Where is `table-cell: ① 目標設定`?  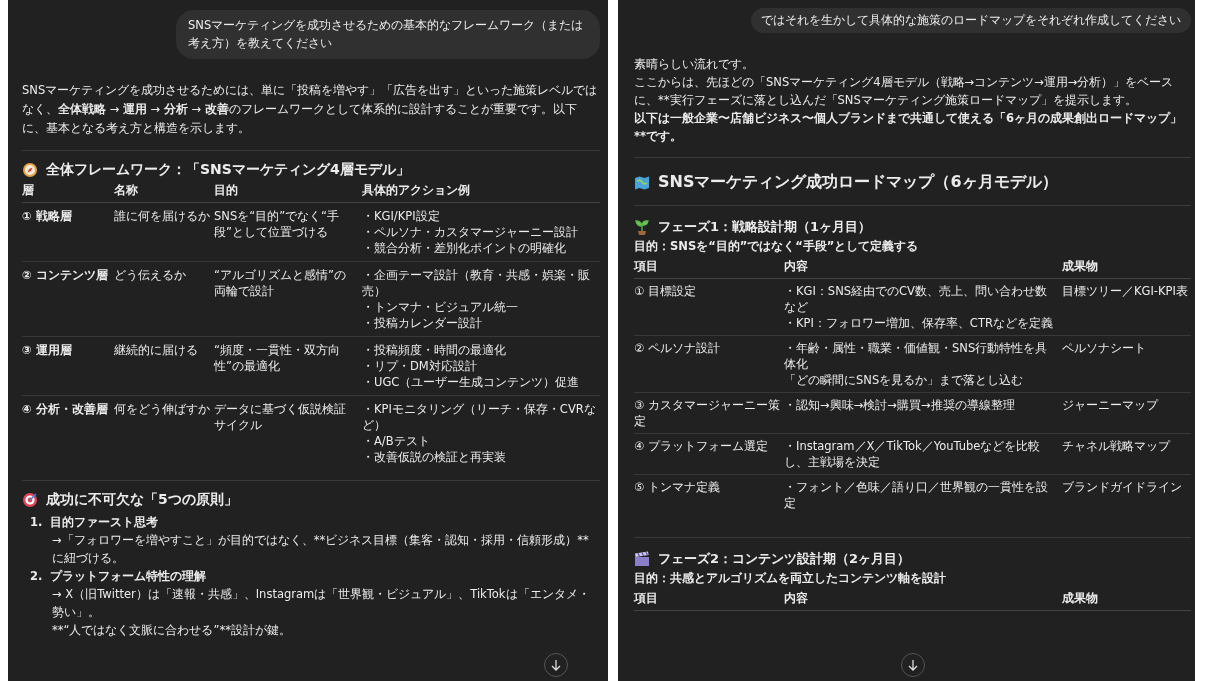
table-cell: ① 目標設定 is located at coordinates (665, 291).